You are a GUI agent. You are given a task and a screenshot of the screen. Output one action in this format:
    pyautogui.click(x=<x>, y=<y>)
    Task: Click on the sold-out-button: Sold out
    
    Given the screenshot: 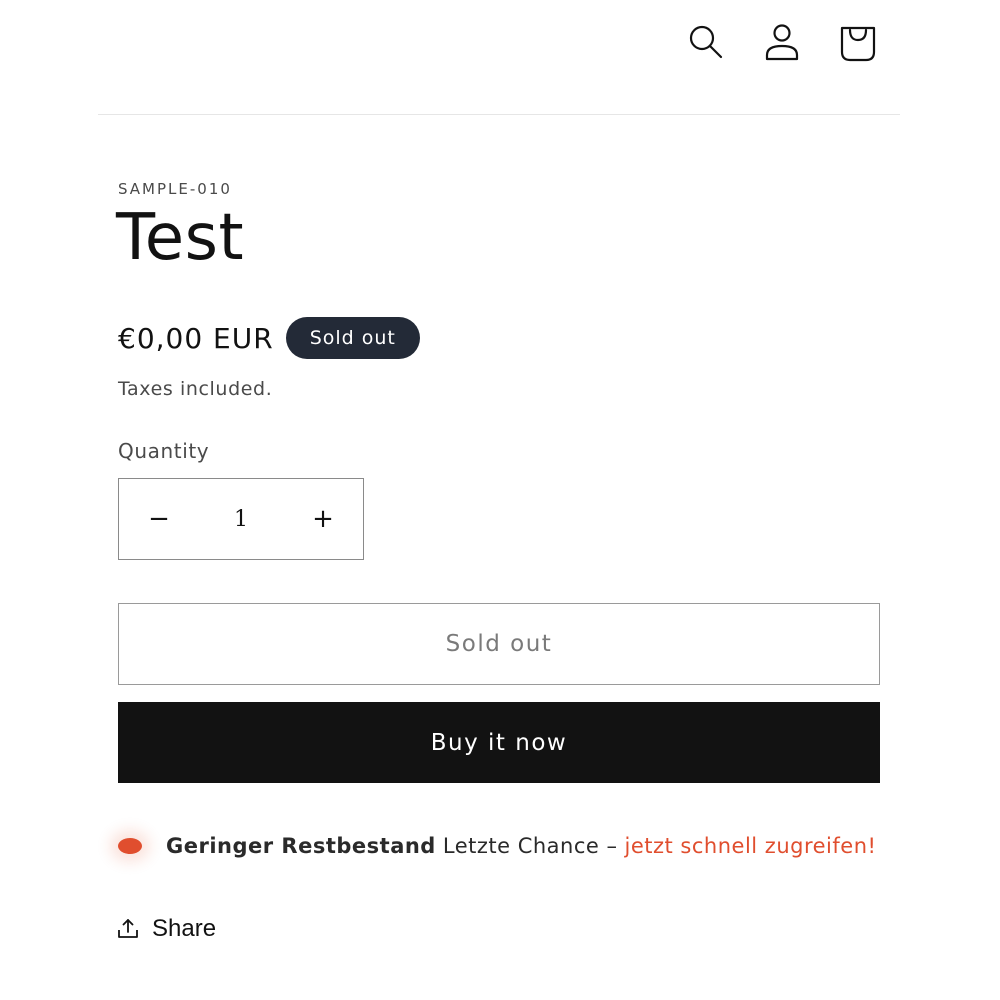 What is the action you would take?
    pyautogui.click(x=499, y=644)
    